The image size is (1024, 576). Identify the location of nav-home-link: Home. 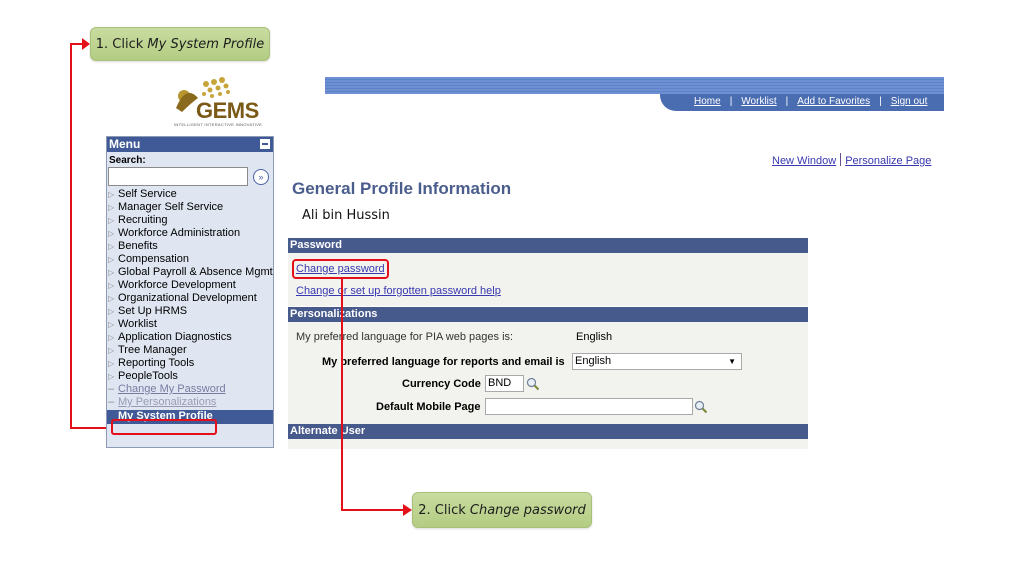
(707, 101).